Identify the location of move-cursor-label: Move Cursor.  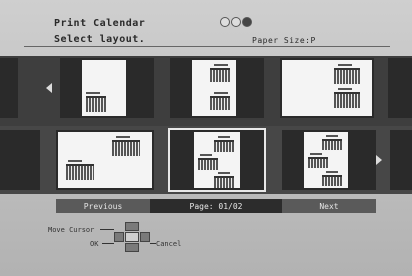
(71, 230).